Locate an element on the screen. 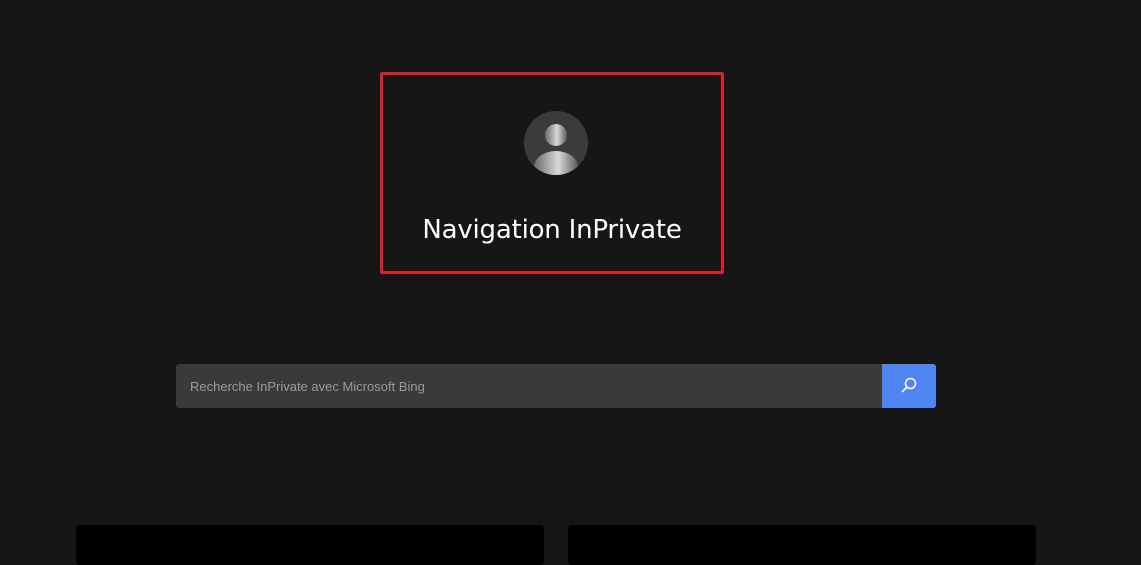  search-bar is located at coordinates (556, 386).